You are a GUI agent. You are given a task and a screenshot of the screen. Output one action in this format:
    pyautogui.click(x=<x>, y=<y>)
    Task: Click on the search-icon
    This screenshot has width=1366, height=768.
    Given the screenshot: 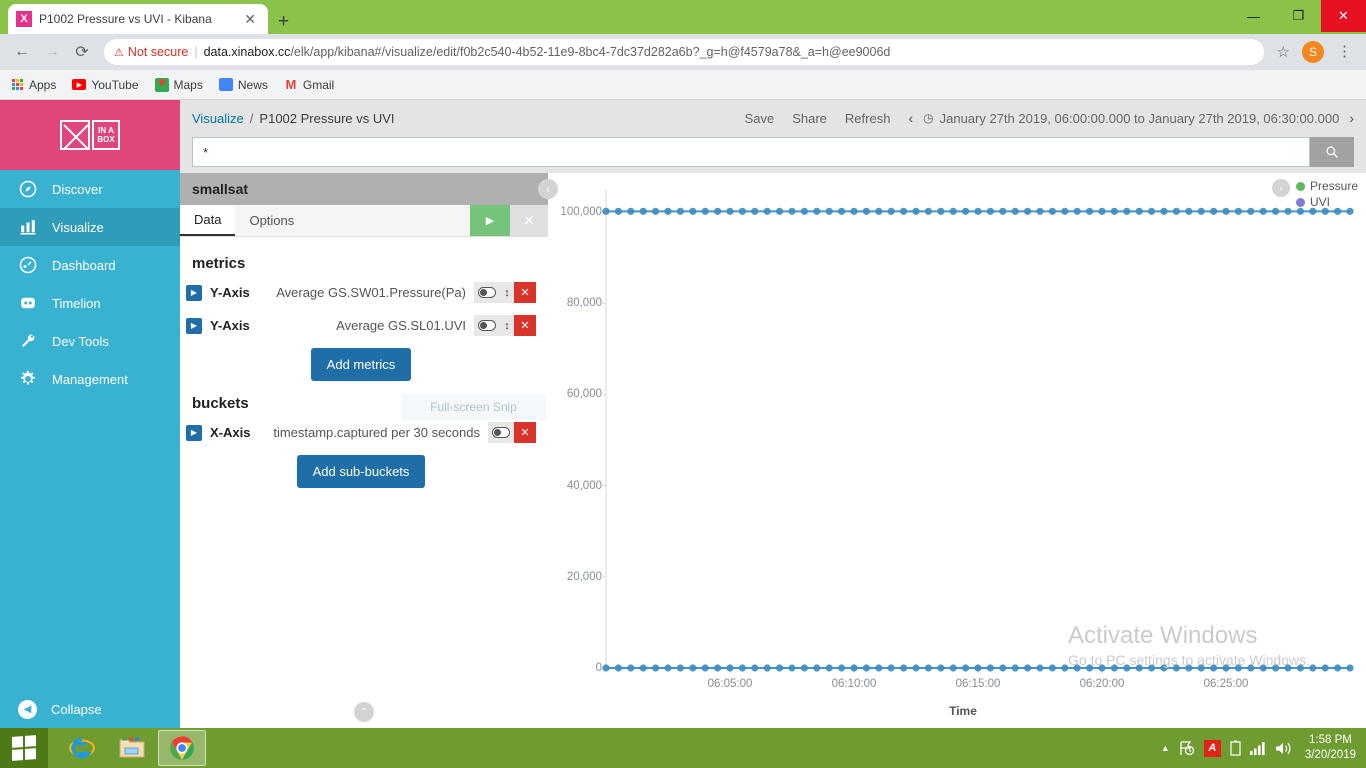 What is the action you would take?
    pyautogui.click(x=1332, y=152)
    